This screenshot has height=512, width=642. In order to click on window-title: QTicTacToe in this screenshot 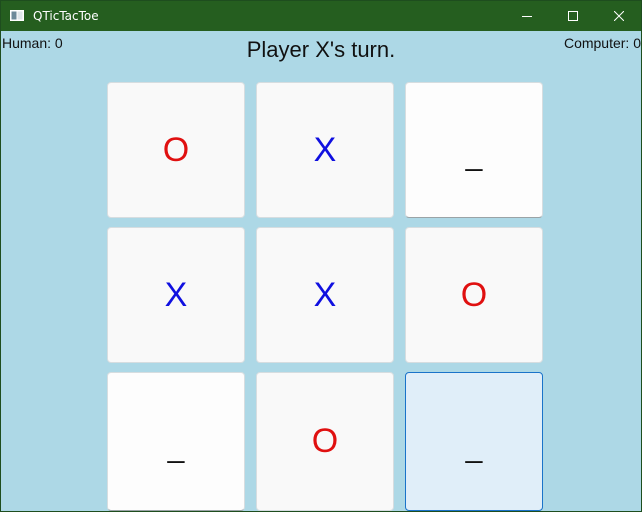, I will do `click(66, 16)`.